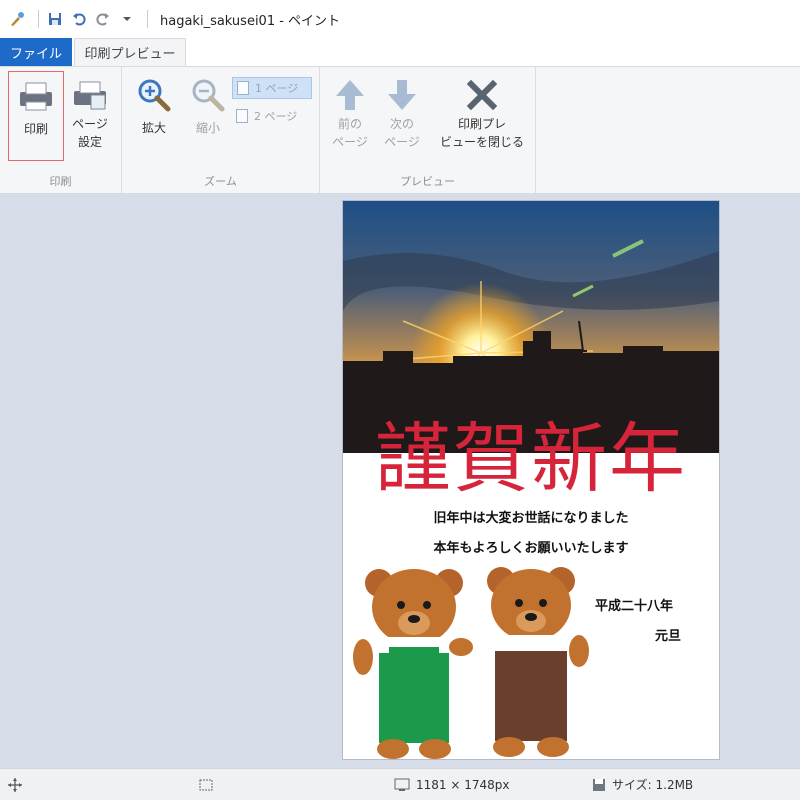  Describe the element at coordinates (36, 52) in the screenshot. I see `tab-file: ファイル` at that location.